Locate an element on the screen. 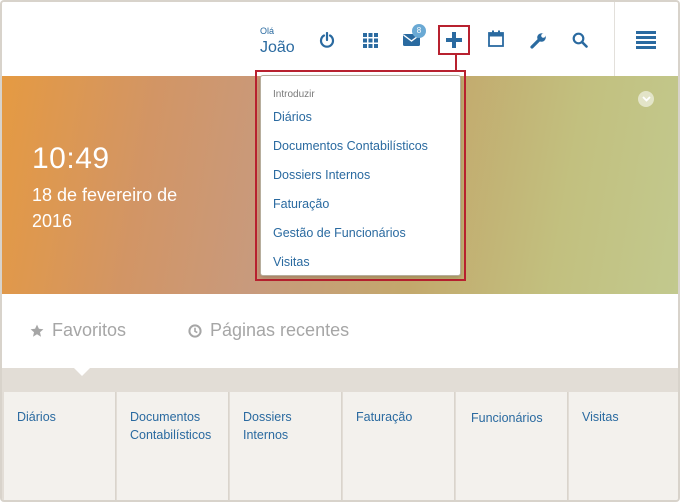 The image size is (680, 502). current-date: 18 de fevereiro de 2016 is located at coordinates (105, 208).